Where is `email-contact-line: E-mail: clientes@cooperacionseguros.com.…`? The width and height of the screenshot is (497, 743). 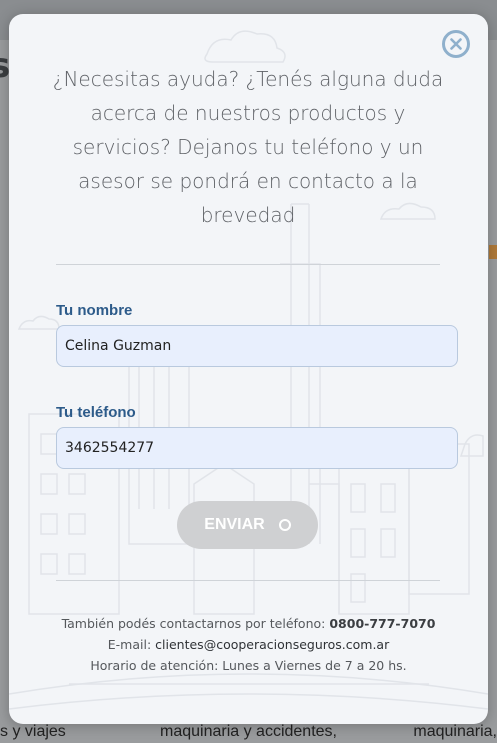 email-contact-line: E-mail: clientes@cooperacionseguros.com.… is located at coordinates (248, 644).